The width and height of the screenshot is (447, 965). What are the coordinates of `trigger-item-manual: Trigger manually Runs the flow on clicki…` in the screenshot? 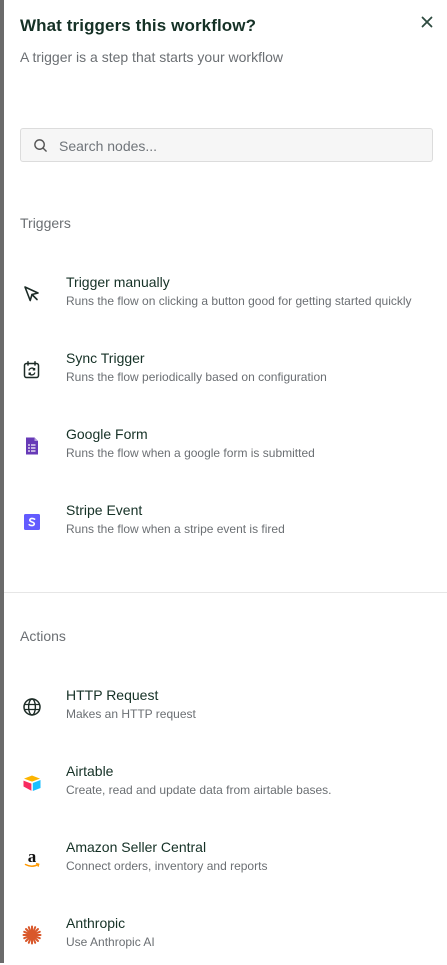 It's located at (225, 294).